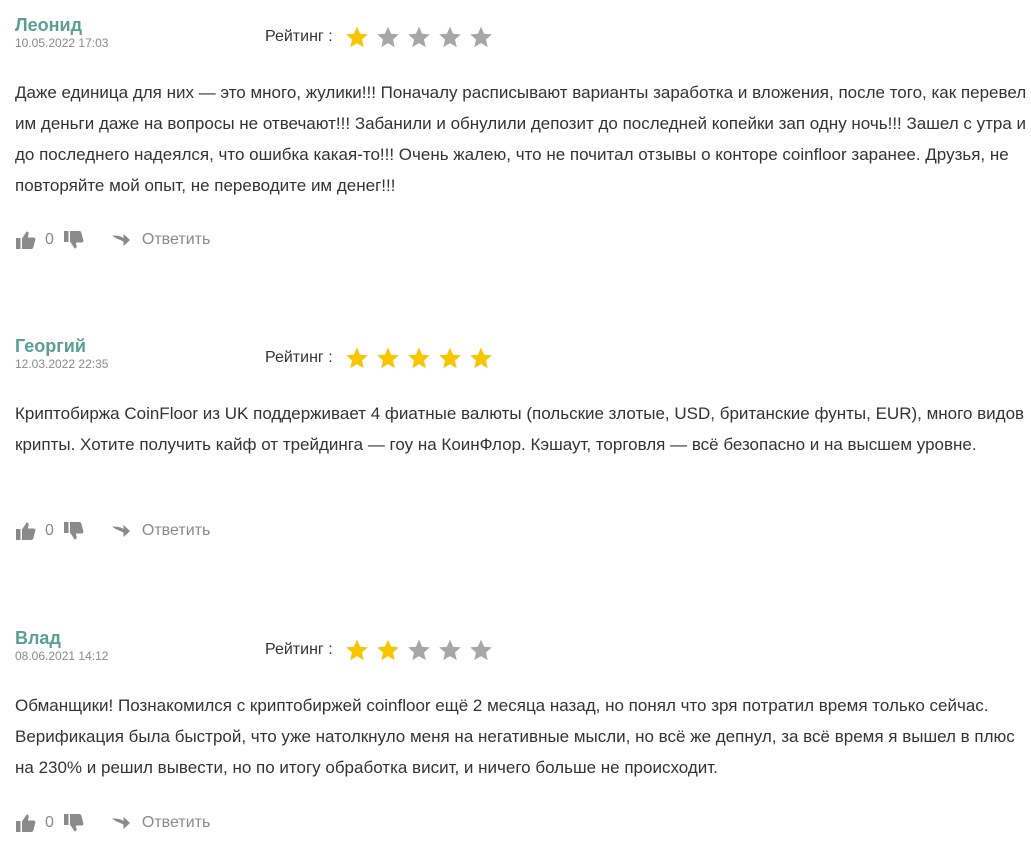 Image resolution: width=1031 pixels, height=847 pixels. I want to click on review-author: Леонид, so click(48, 25).